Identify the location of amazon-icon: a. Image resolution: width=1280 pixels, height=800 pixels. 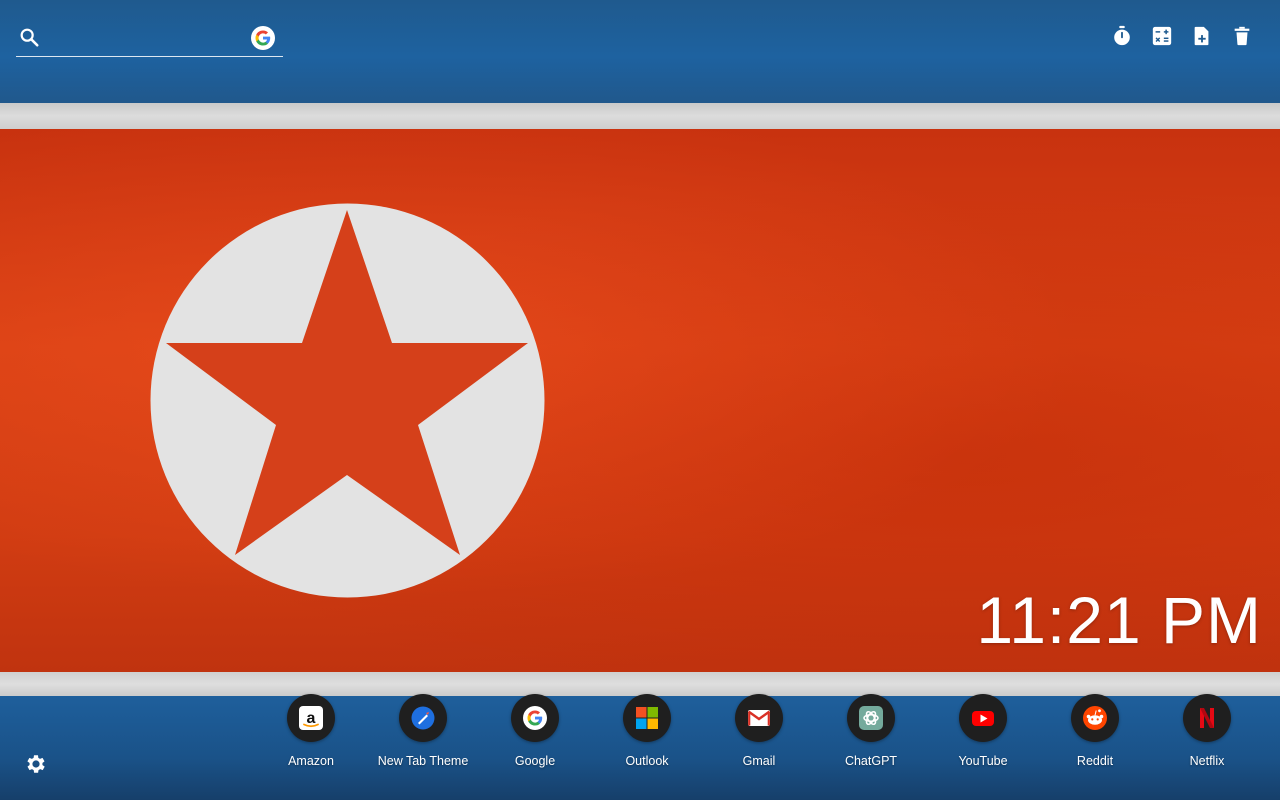
(311, 718).